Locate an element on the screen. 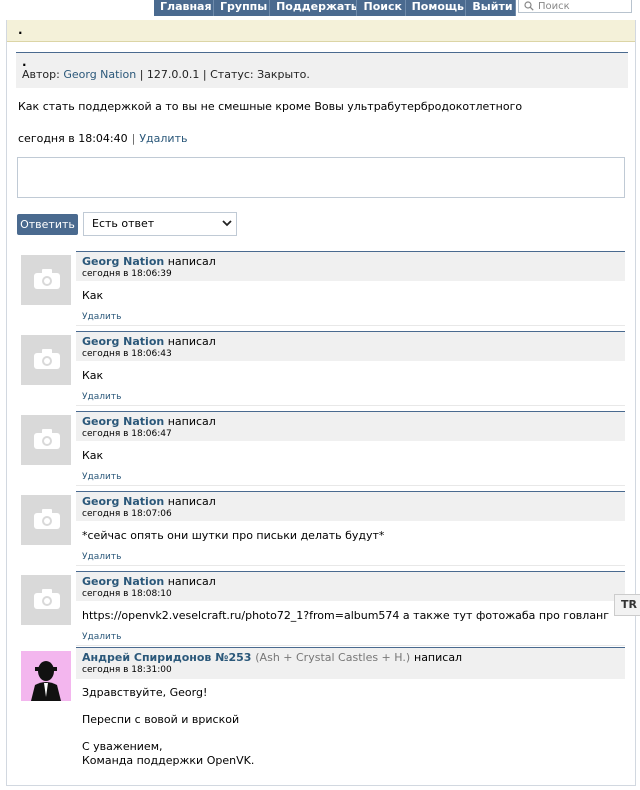 The image size is (640, 790). nav-home: Главная is located at coordinates (184, 8).